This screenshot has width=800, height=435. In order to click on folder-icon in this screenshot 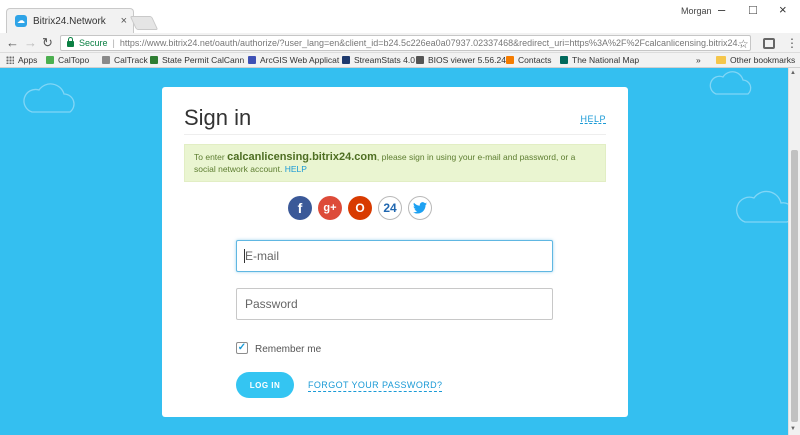, I will do `click(721, 60)`.